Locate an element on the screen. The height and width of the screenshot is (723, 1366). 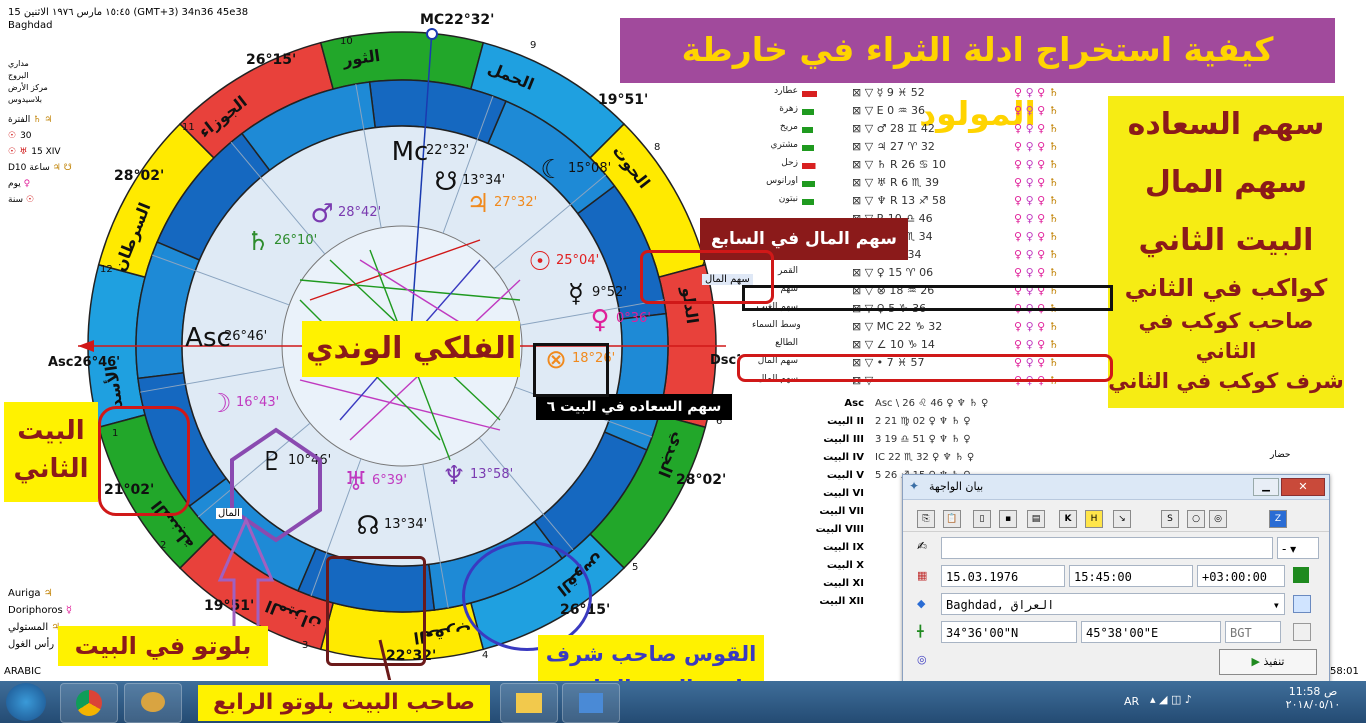
h-icon: H is located at coordinates (1094, 519).